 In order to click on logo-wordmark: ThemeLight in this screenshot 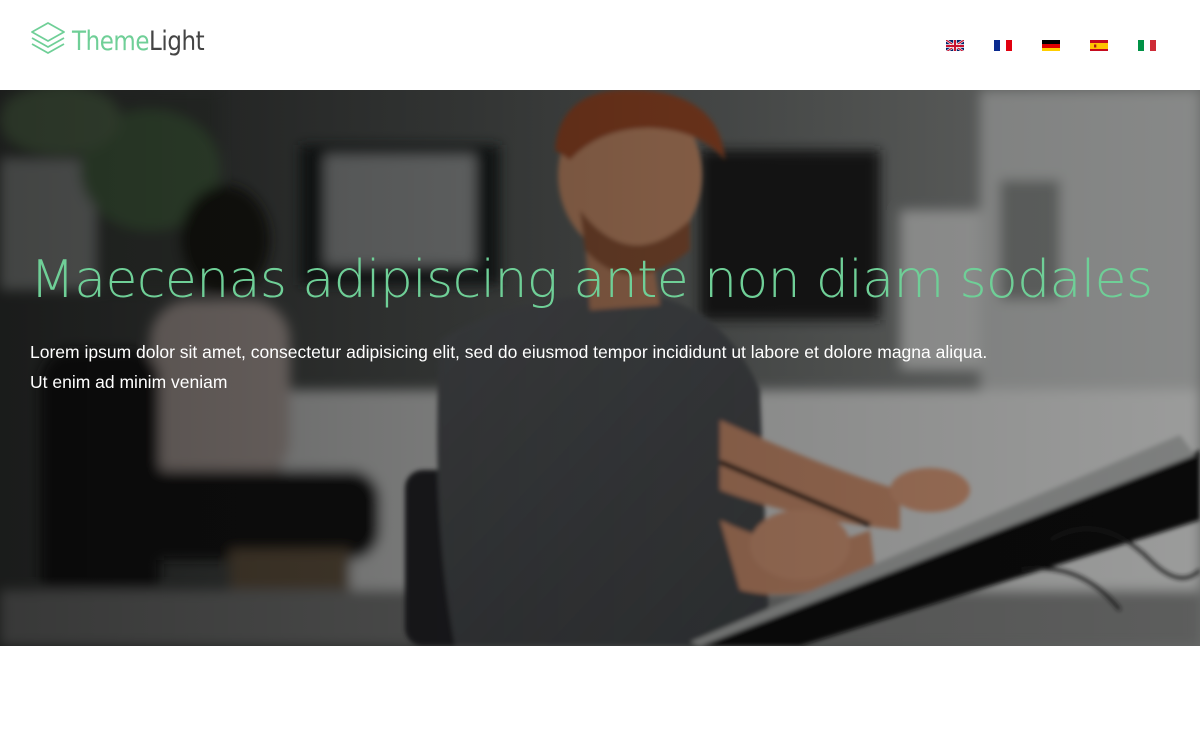, I will do `click(138, 41)`.